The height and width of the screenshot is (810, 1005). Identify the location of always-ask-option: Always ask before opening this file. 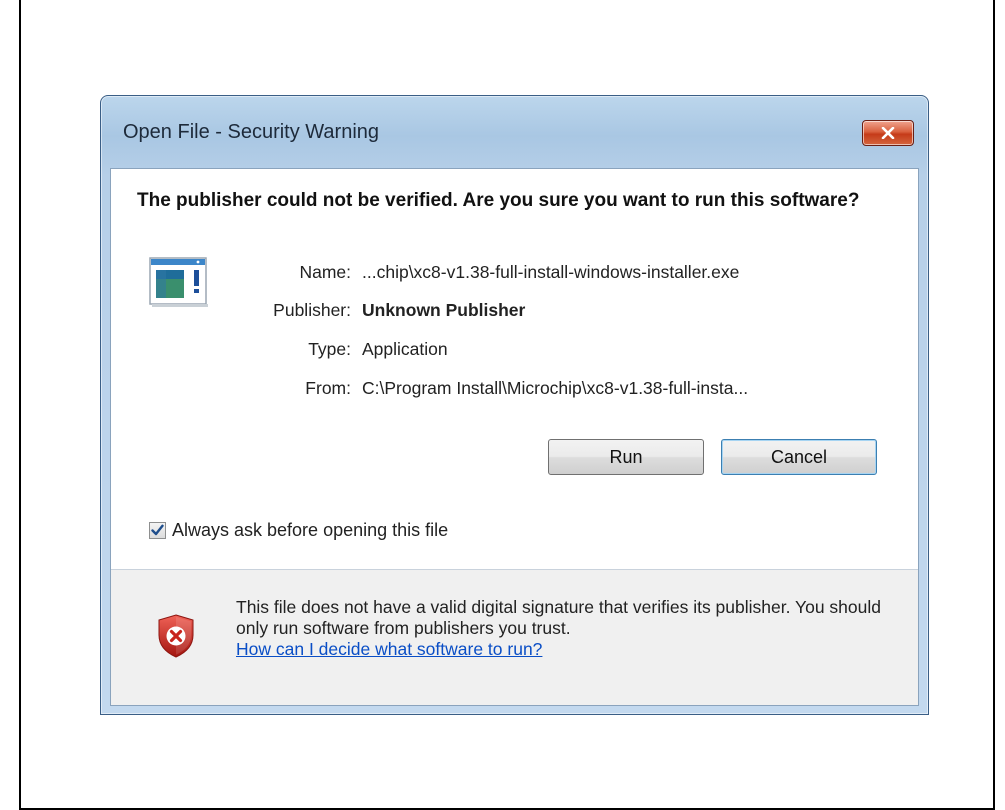
(298, 530).